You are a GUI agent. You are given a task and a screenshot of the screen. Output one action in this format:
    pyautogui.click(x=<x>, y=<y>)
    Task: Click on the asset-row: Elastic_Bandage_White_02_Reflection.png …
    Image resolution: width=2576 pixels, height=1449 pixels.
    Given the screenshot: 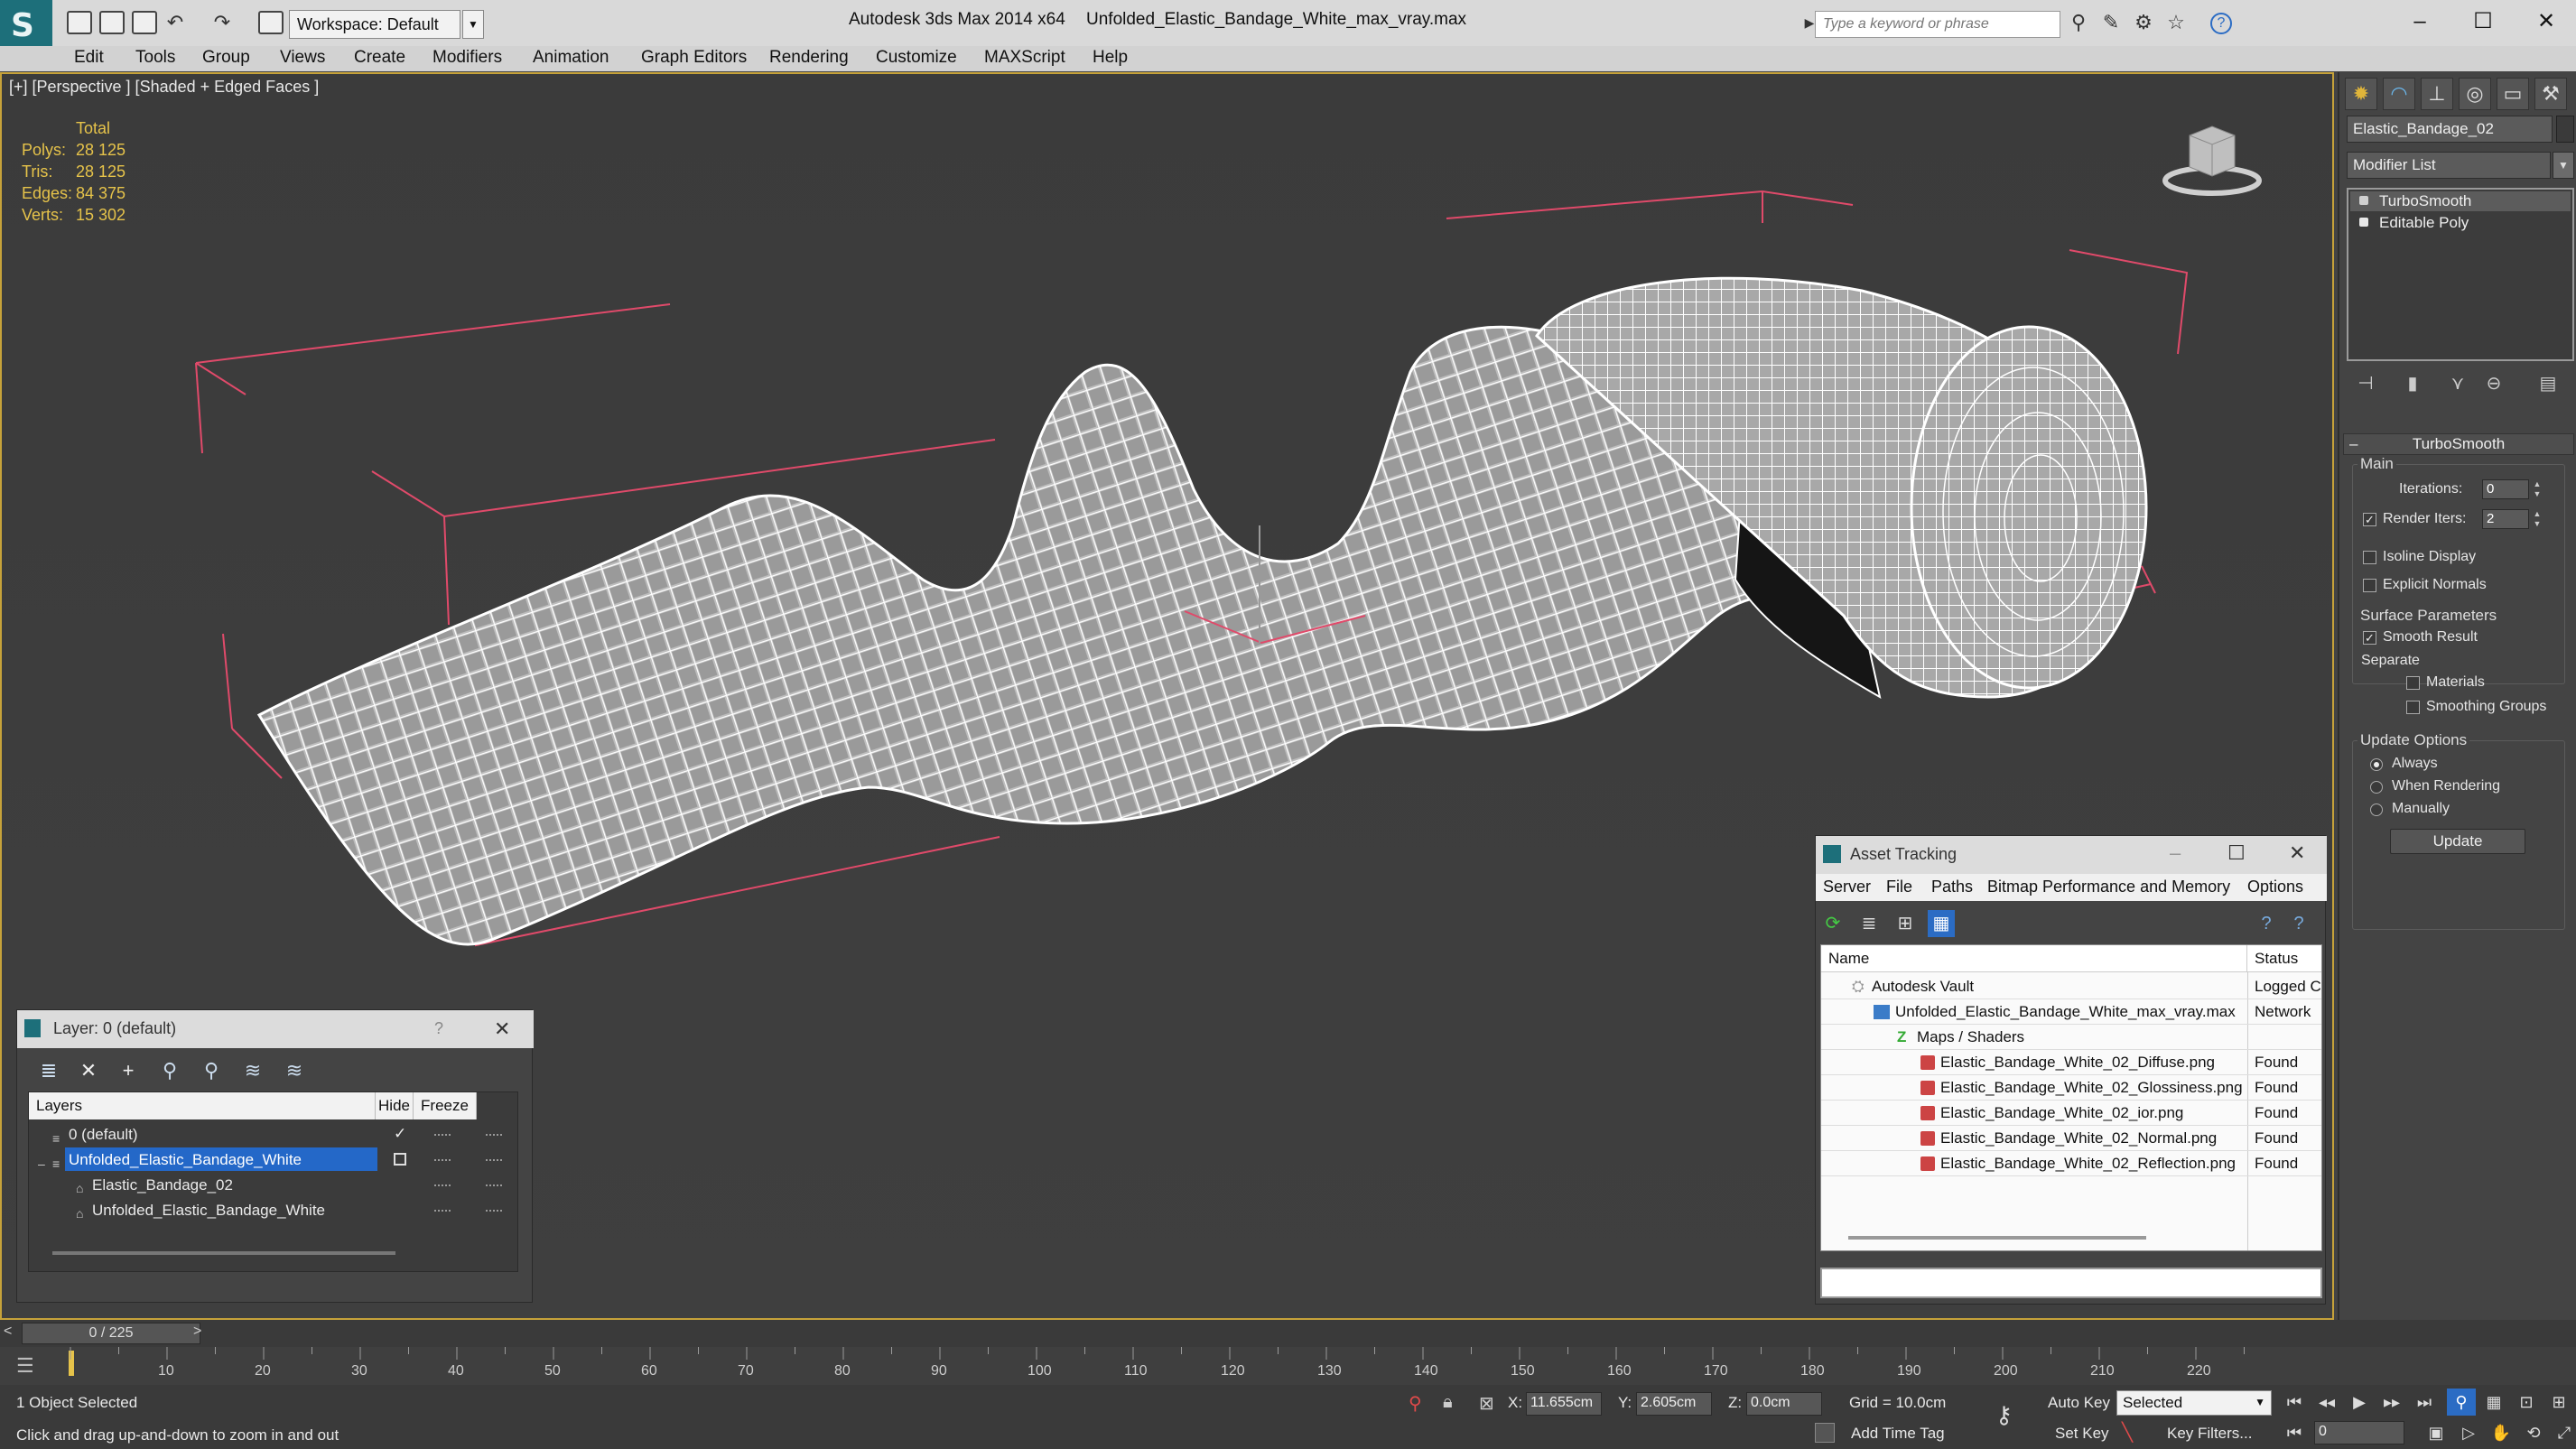 What is the action you would take?
    pyautogui.click(x=2071, y=1163)
    